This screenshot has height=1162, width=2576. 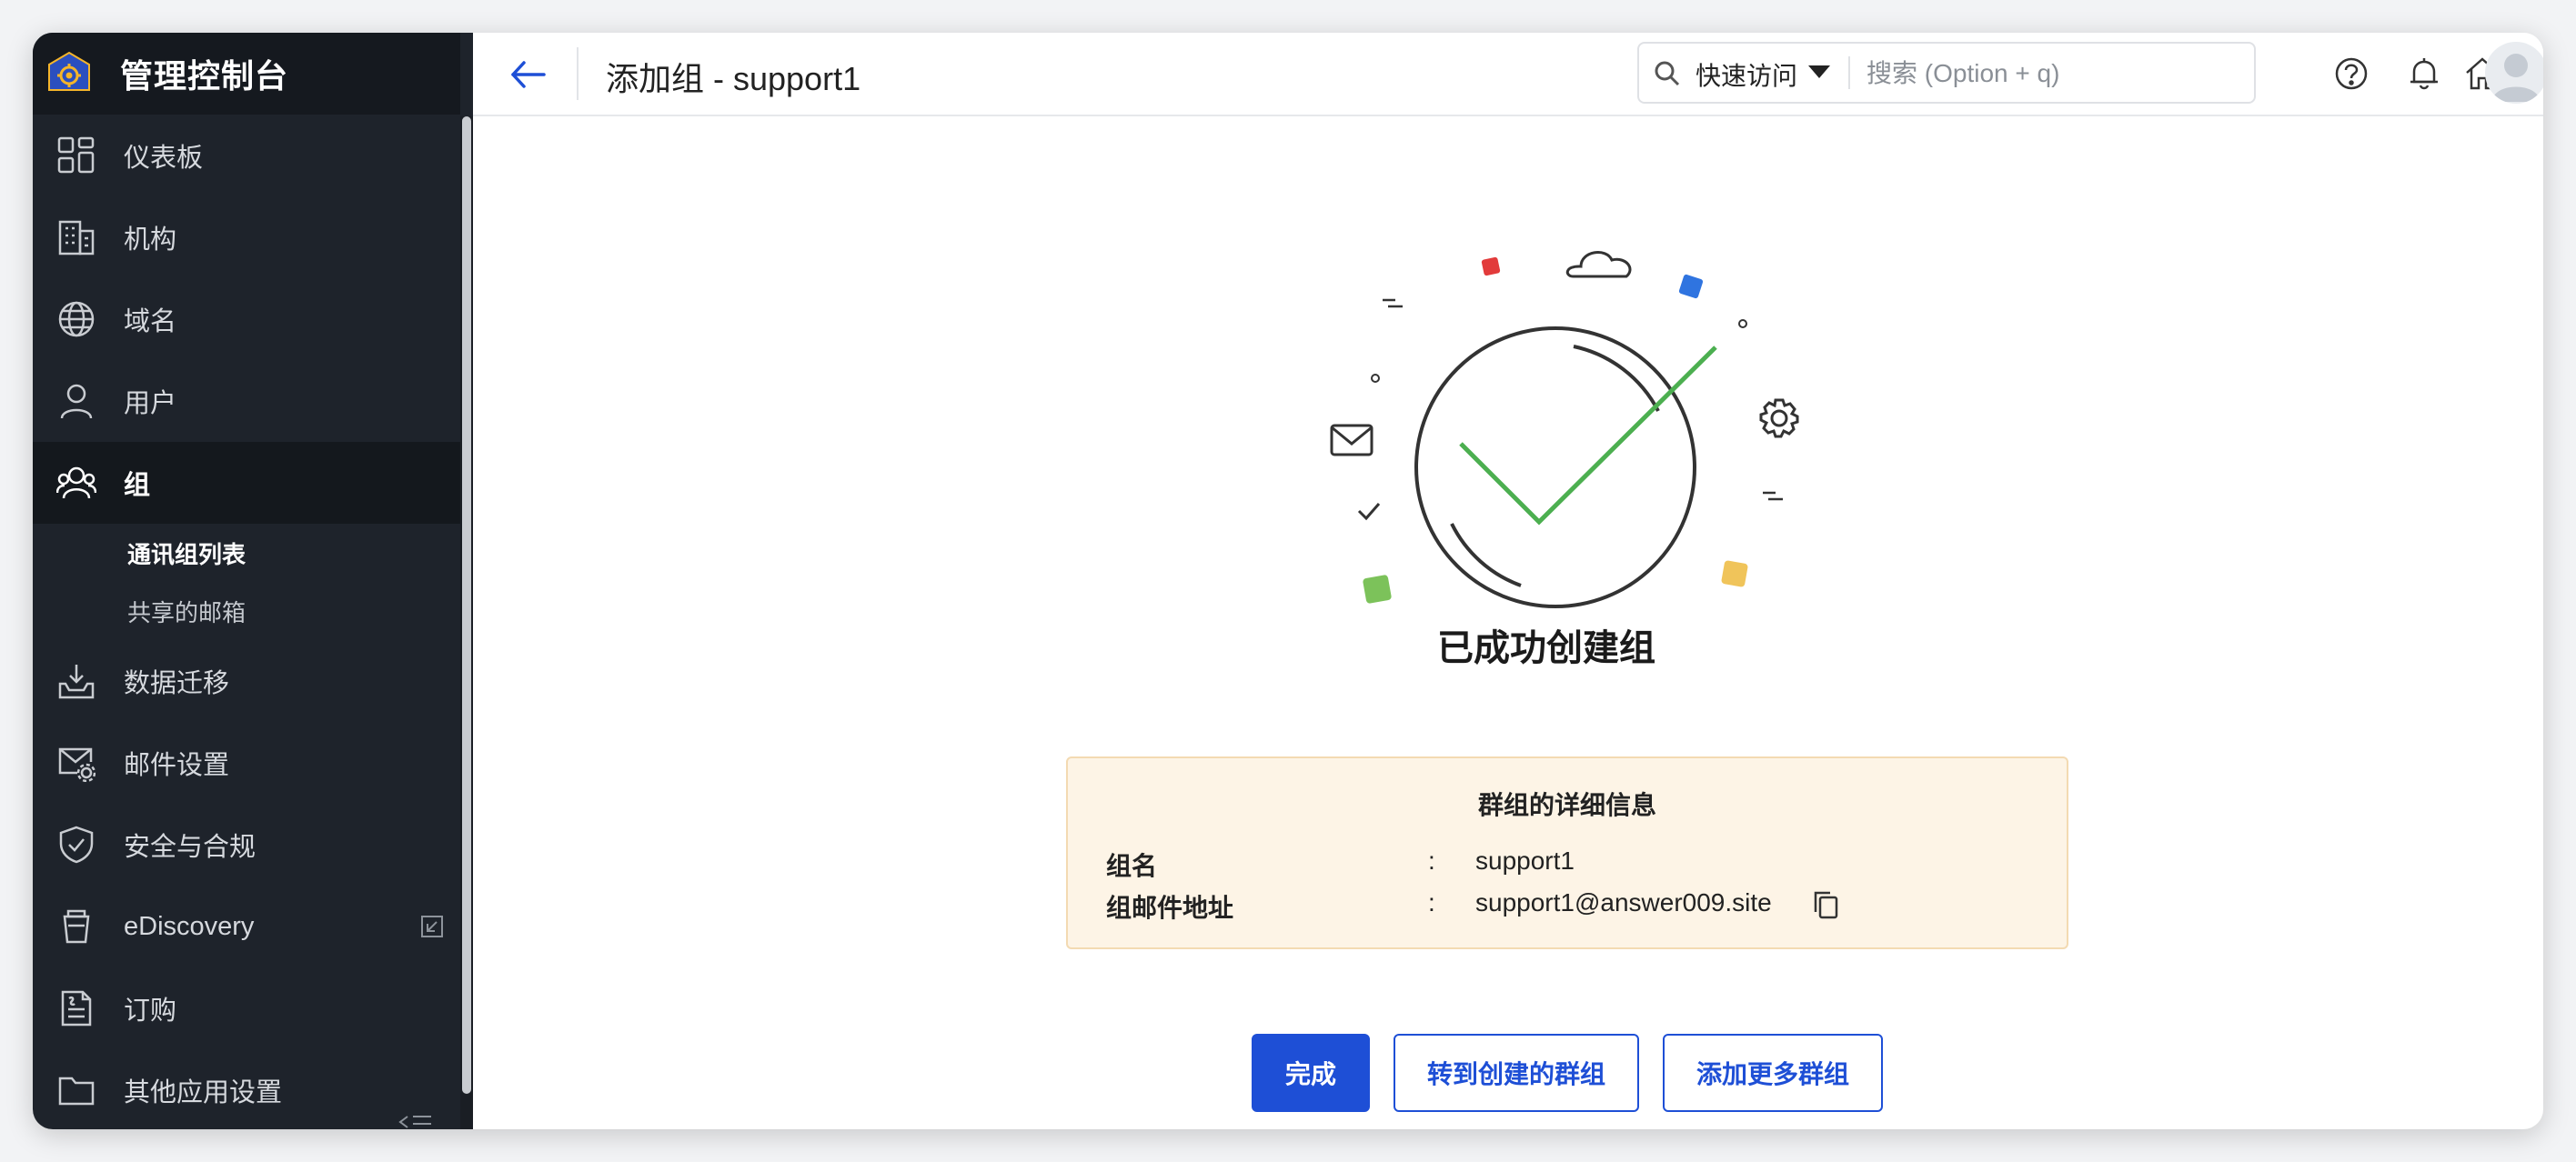 What do you see at coordinates (177, 765) in the screenshot?
I see `sidebar-item-label: 邮件设置` at bounding box center [177, 765].